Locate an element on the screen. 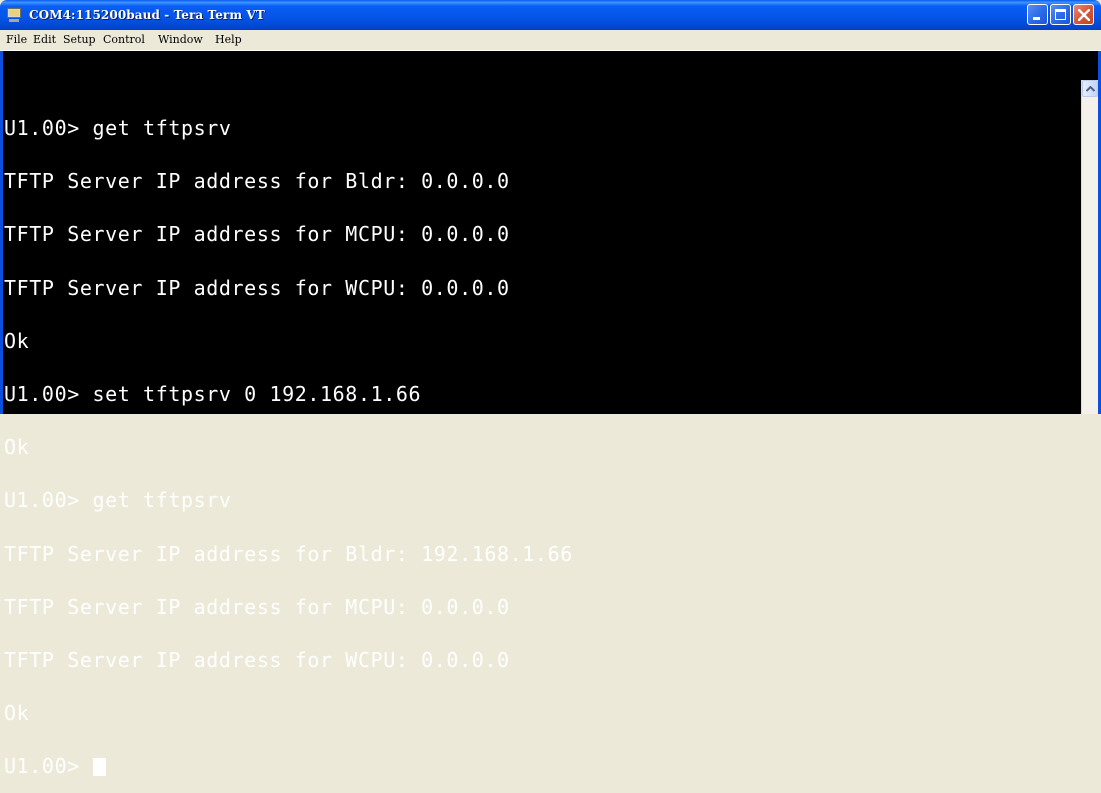 The height and width of the screenshot is (793, 1101). window-title: COM4:115200baud - Tera Term VT is located at coordinates (147, 15).